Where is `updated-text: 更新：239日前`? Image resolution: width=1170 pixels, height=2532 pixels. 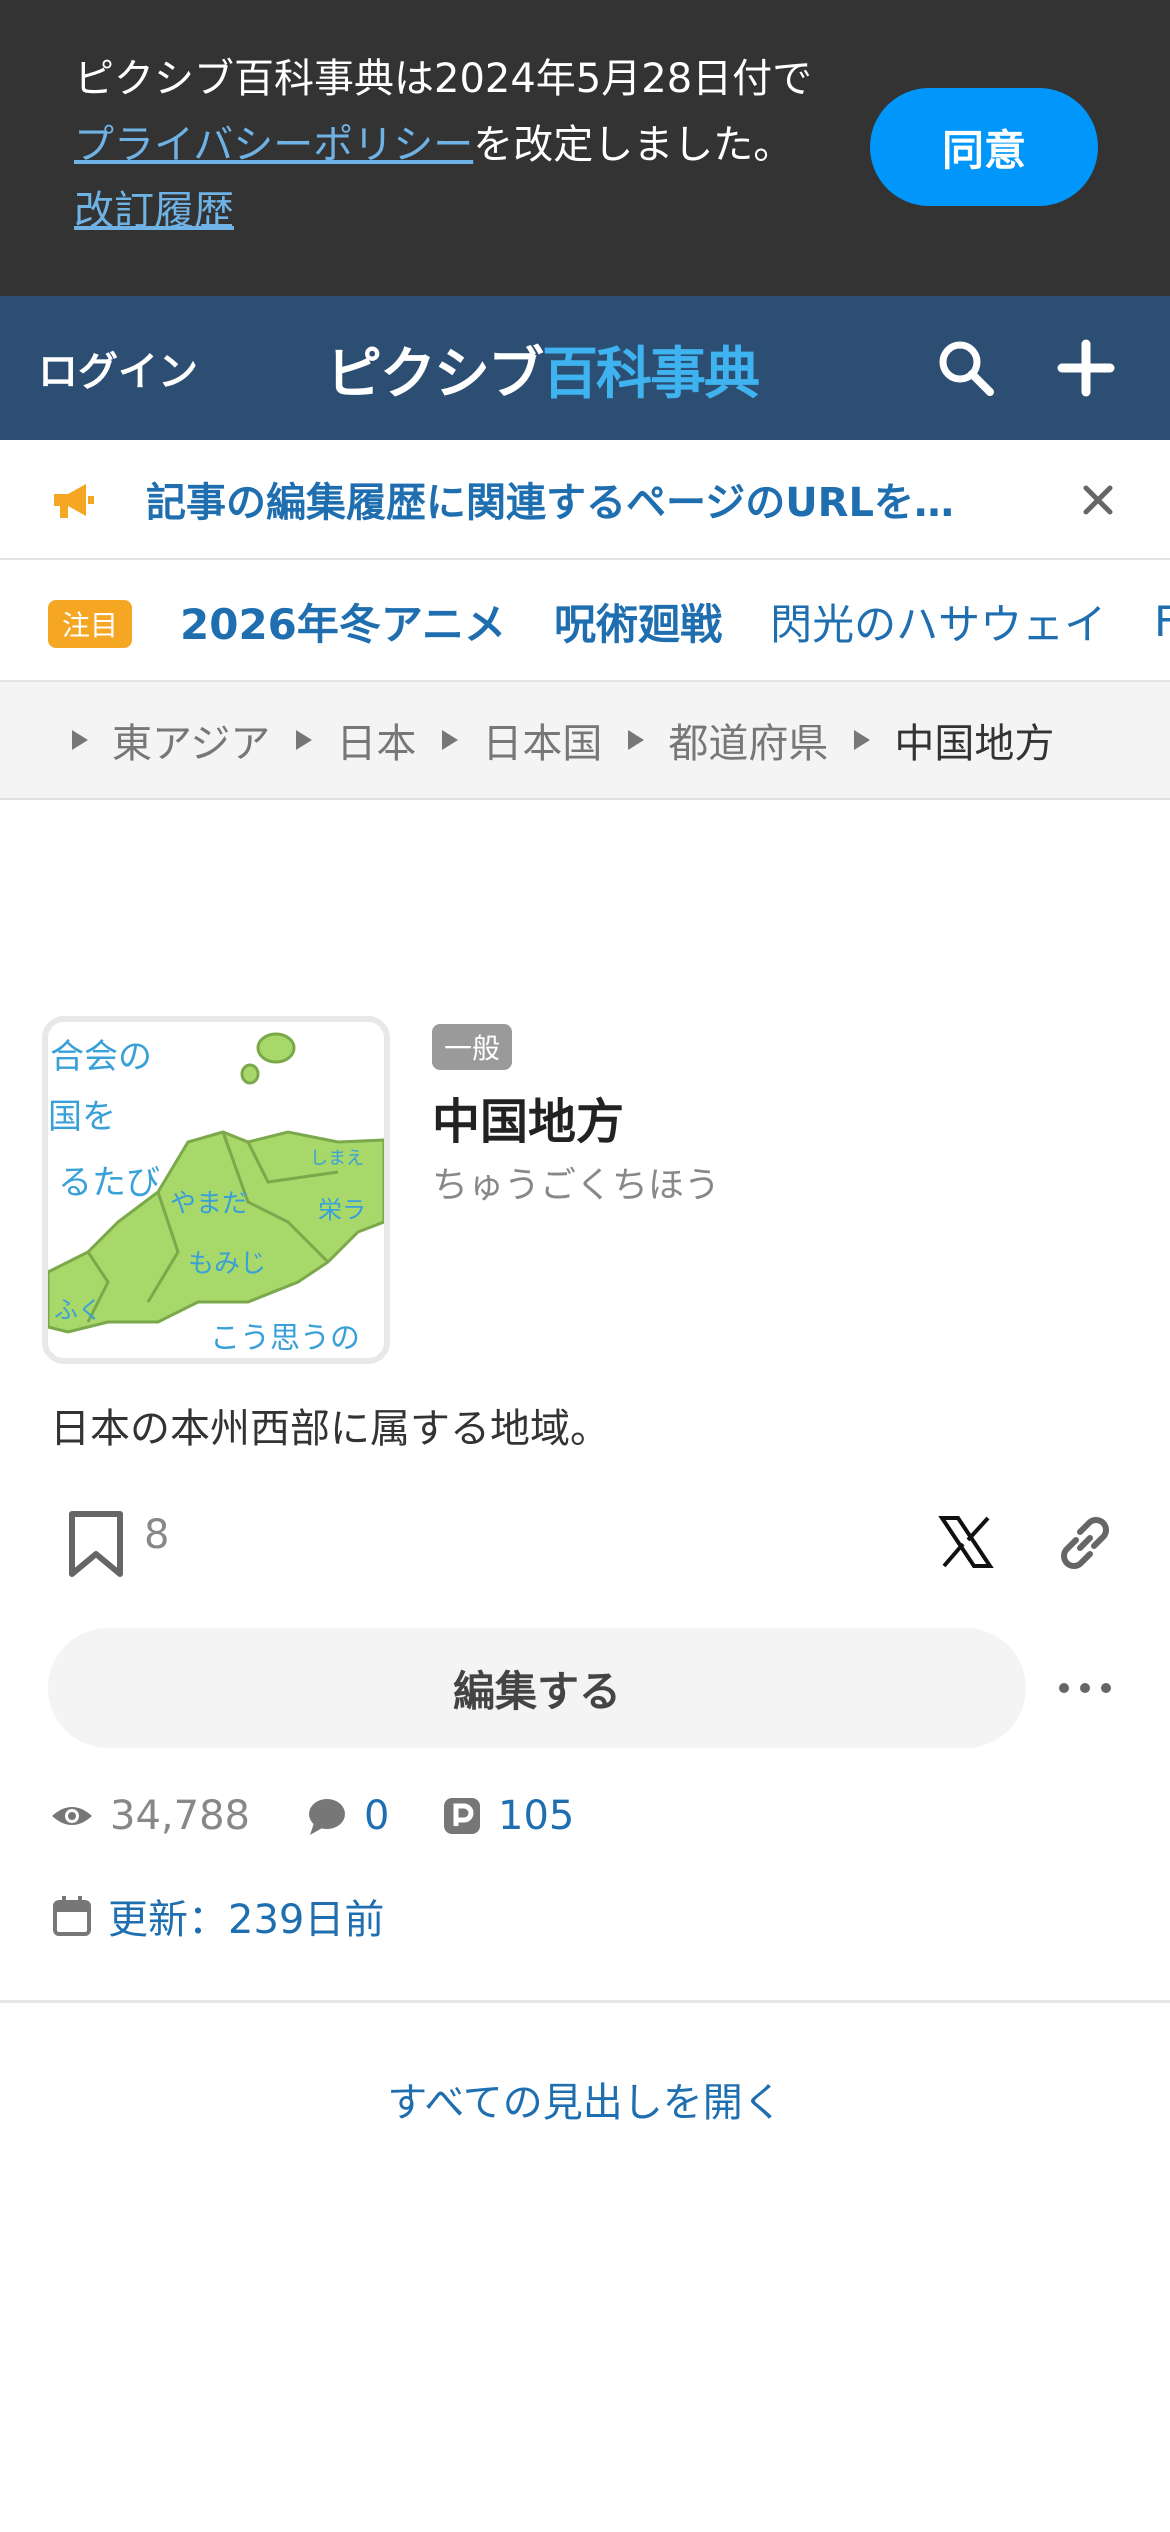 updated-text: 更新：239日前 is located at coordinates (246, 1920).